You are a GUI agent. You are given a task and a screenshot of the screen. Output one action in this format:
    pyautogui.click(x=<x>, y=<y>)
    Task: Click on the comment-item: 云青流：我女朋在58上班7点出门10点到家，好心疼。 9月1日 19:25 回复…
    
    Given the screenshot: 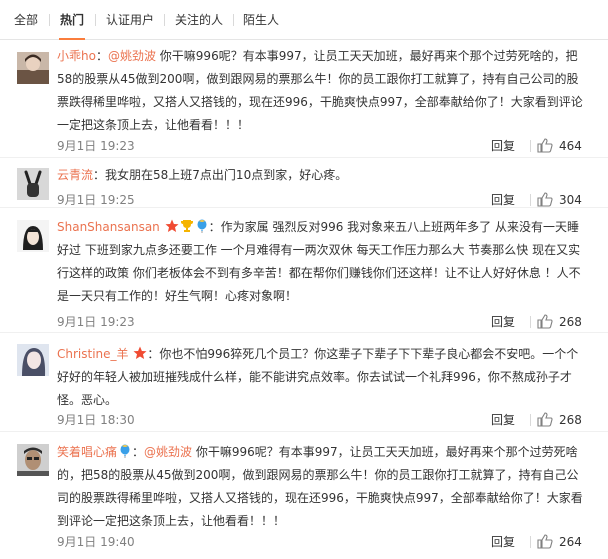 What is the action you would take?
    pyautogui.click(x=304, y=183)
    